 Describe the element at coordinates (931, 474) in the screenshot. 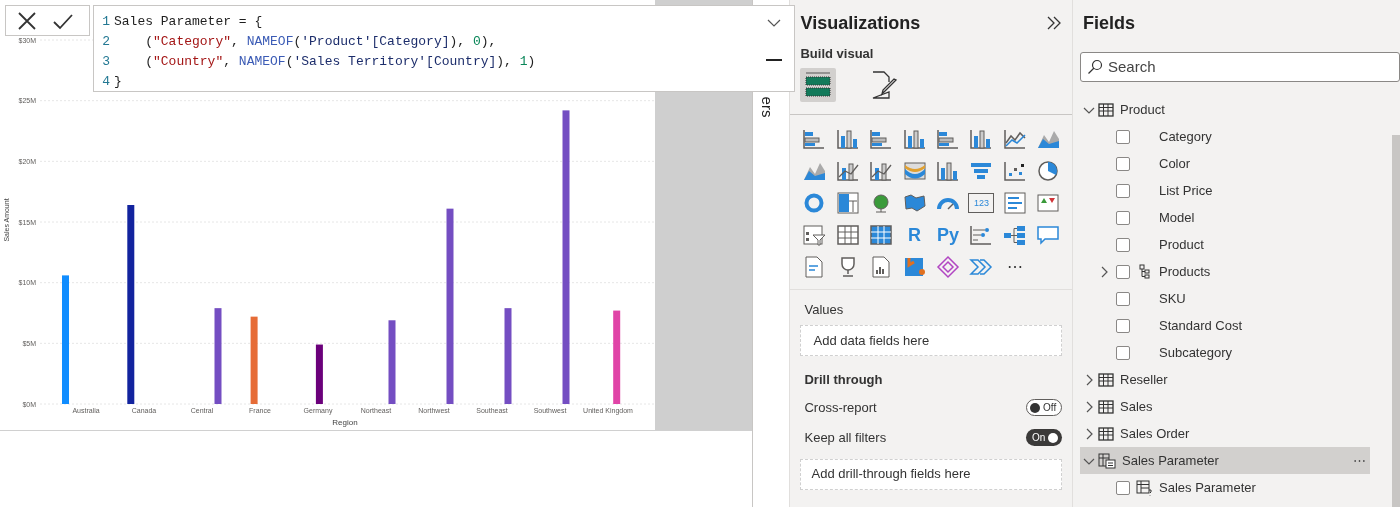

I see `drop-field: Add drill-through fields here` at that location.